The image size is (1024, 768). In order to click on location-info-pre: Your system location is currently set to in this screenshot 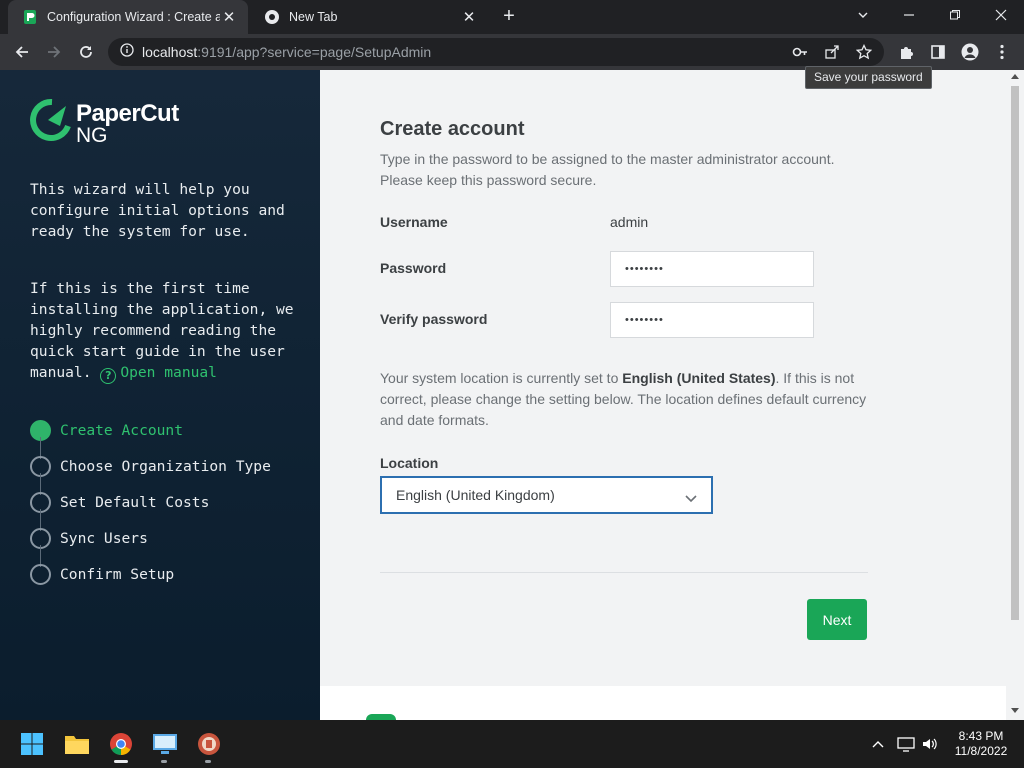, I will do `click(501, 378)`.